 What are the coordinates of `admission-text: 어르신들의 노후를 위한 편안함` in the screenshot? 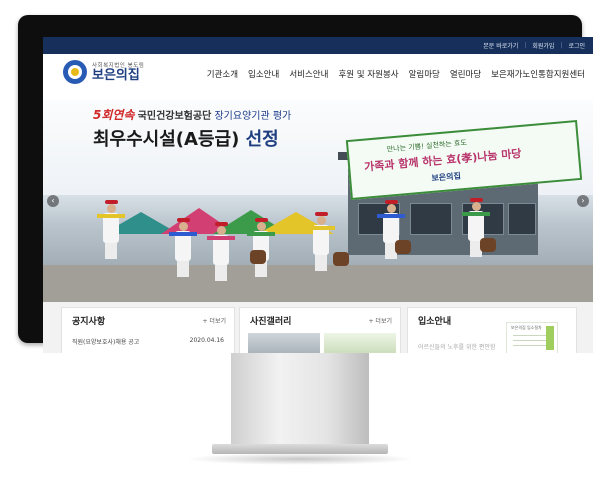 It's located at (457, 347).